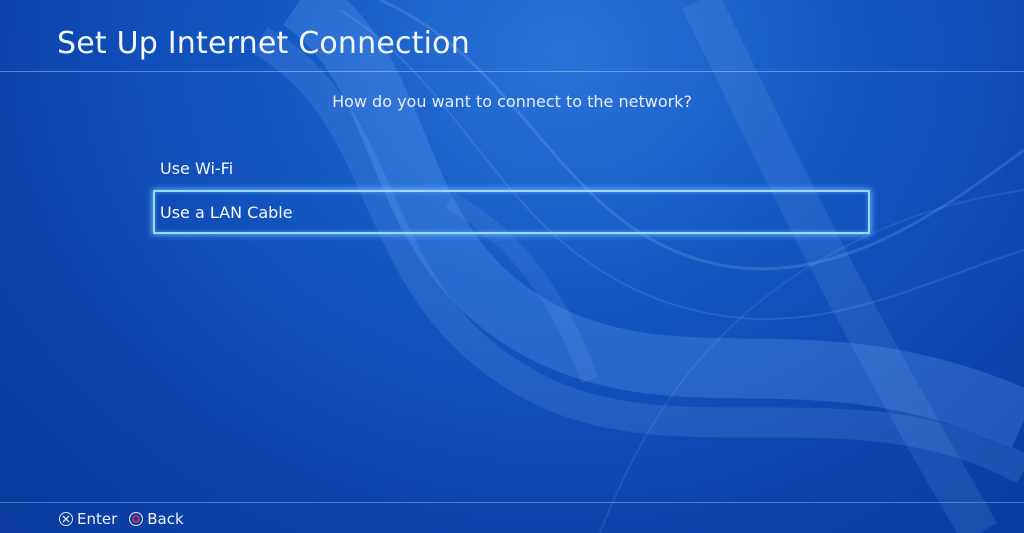  I want to click on enter-label: Enter, so click(97, 519).